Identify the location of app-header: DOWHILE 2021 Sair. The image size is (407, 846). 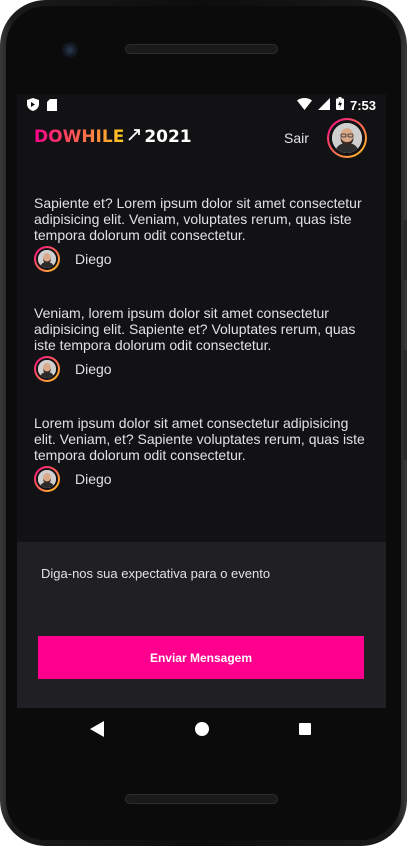
(201, 141).